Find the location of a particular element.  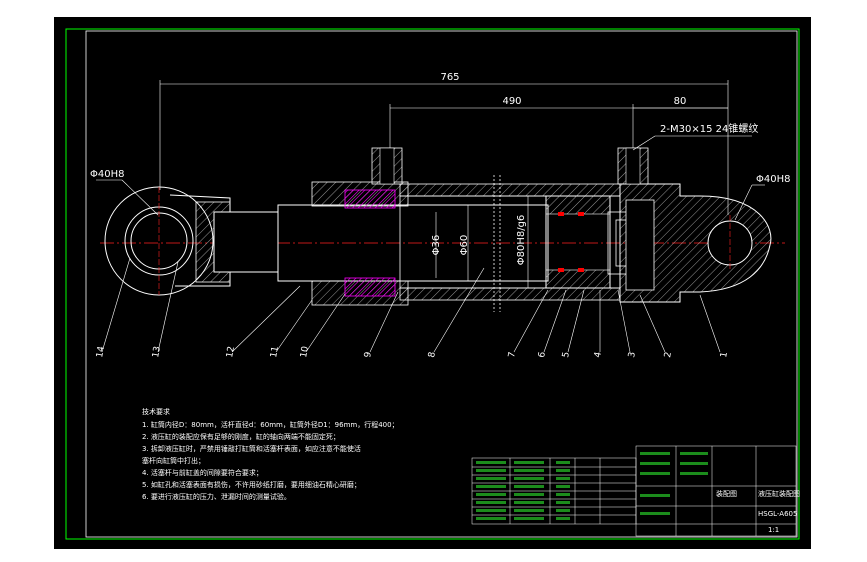

tech-note-2: 2. 液压缸的装配应保有足够的刚度，缸的轴向两端不能固定死； is located at coordinates (241, 436).